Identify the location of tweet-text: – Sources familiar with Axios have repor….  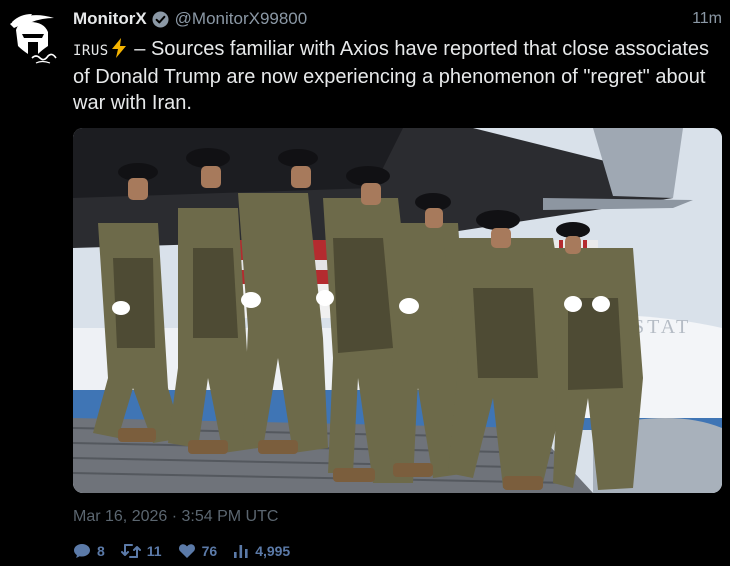
(391, 76).